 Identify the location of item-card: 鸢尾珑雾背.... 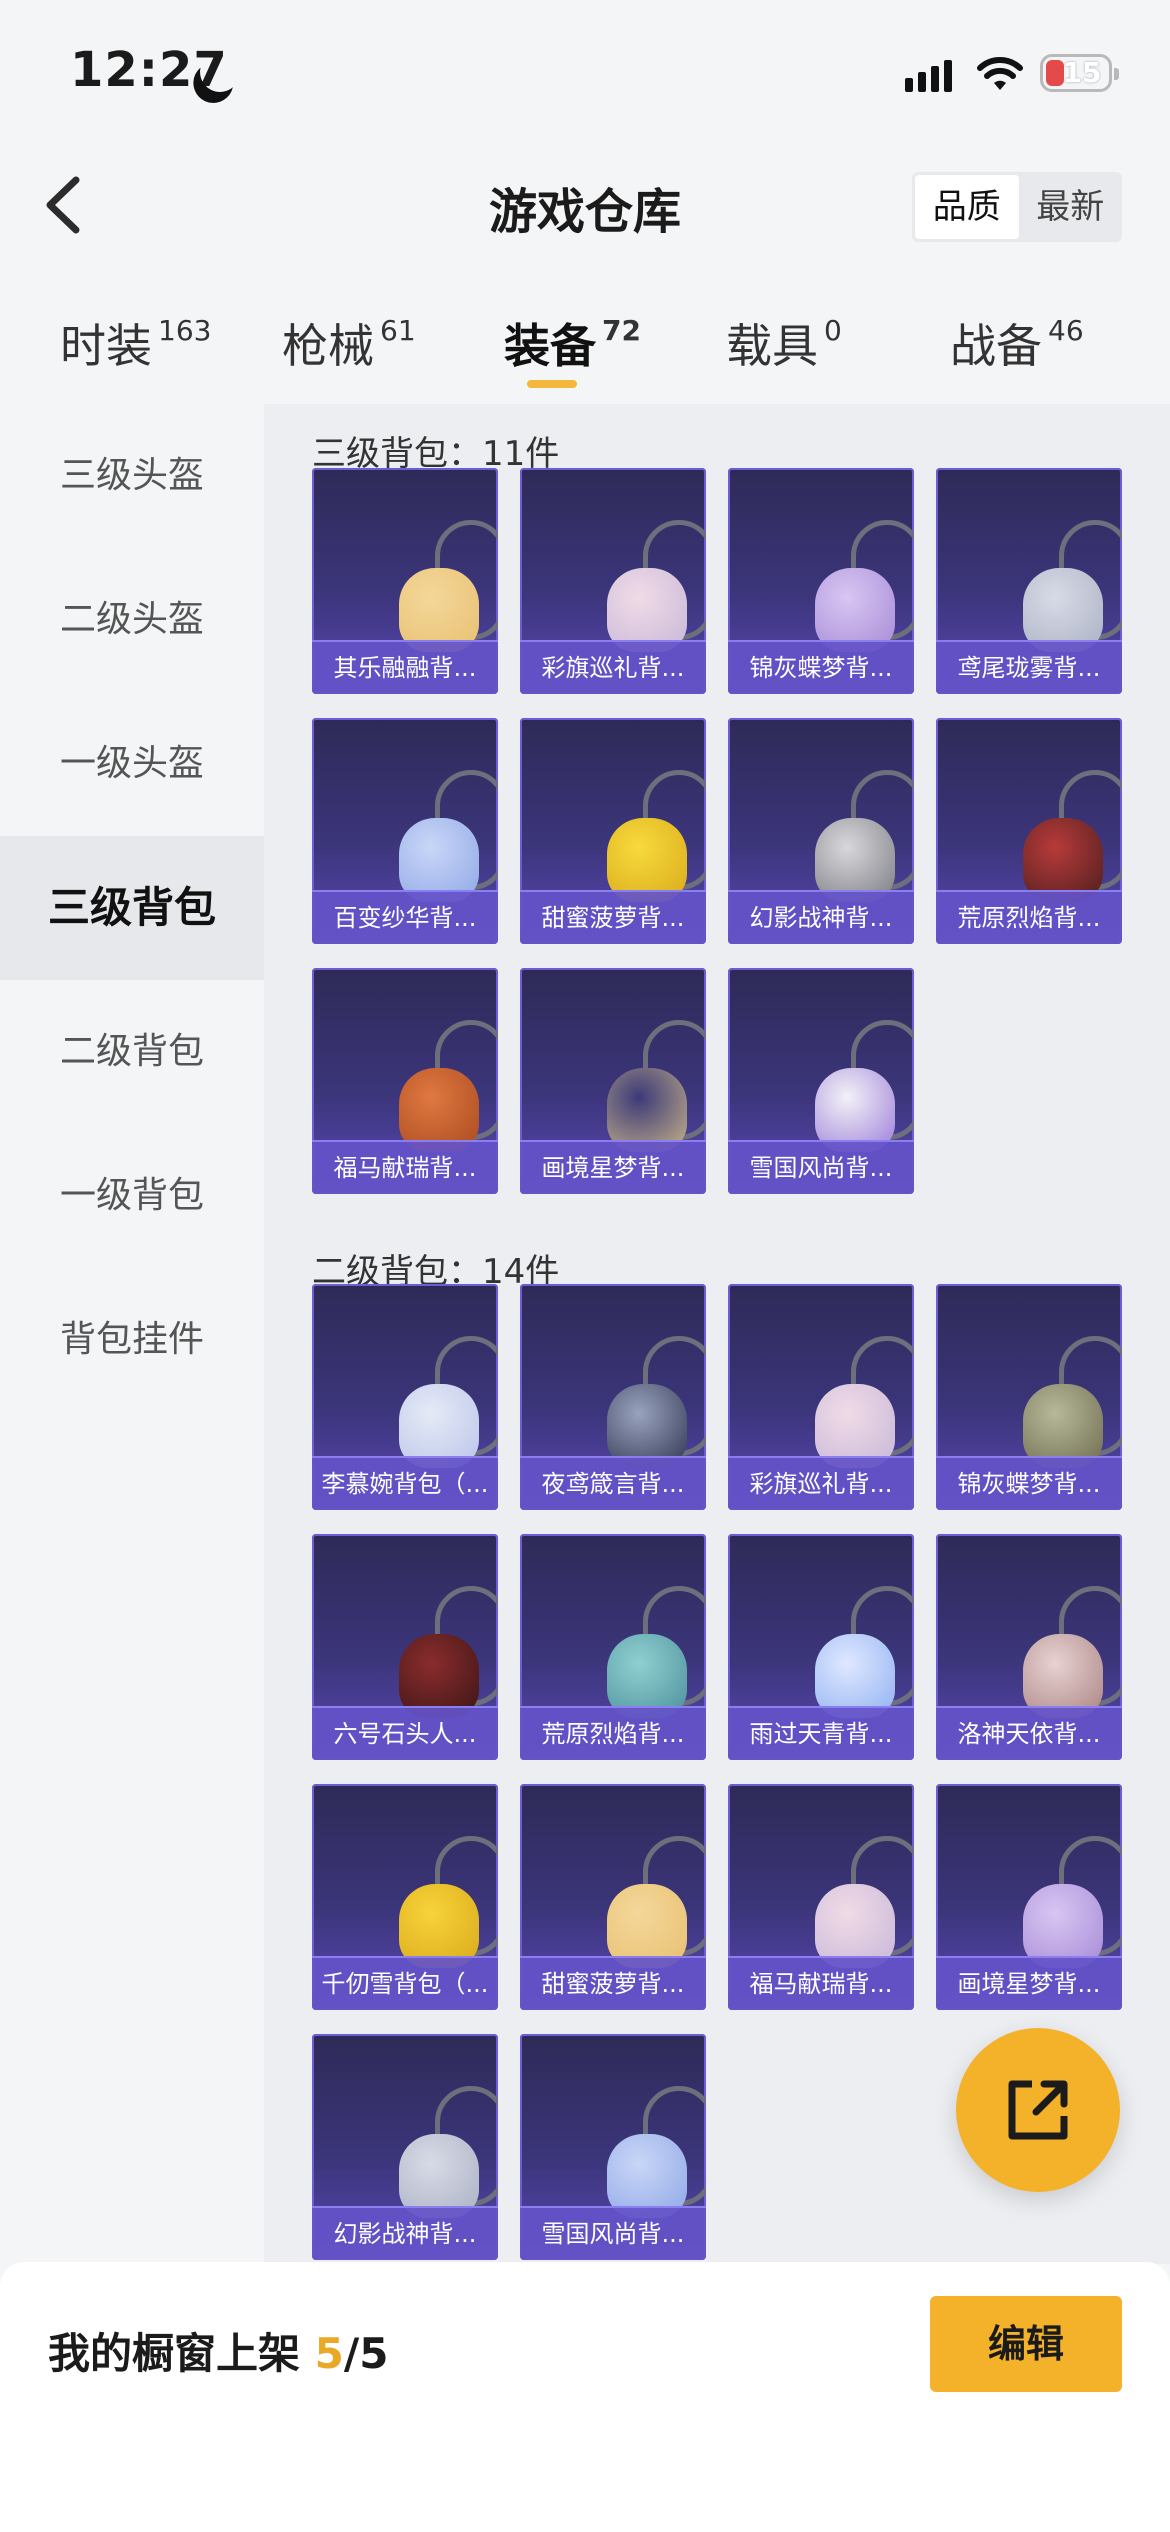
(1029, 581).